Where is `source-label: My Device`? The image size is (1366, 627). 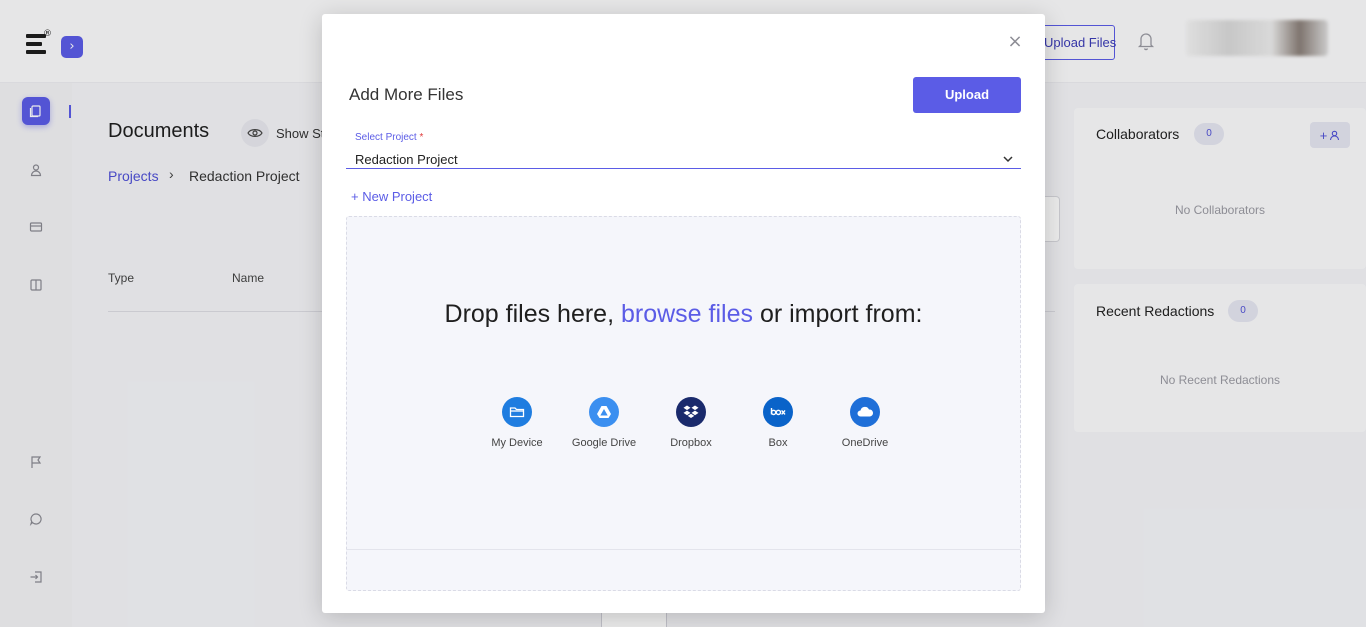
source-label: My Device is located at coordinates (517, 443).